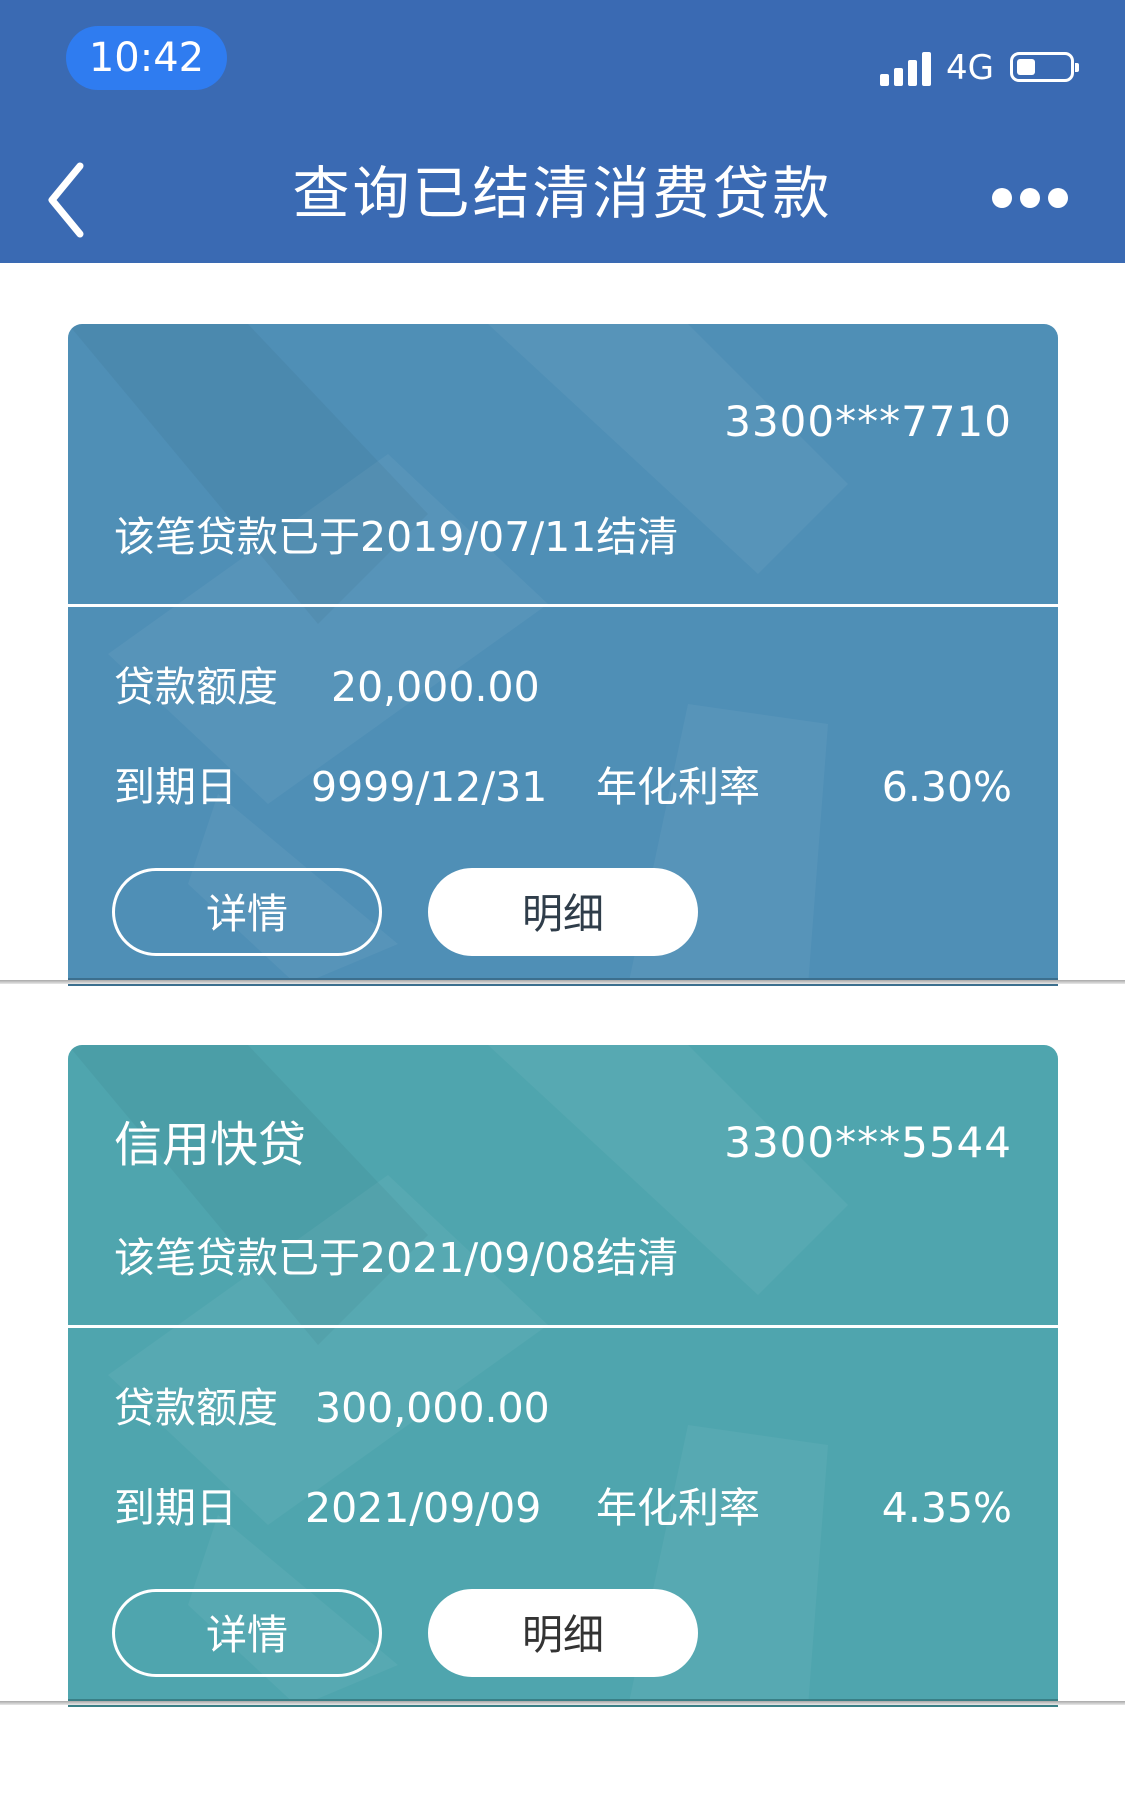  What do you see at coordinates (946, 1508) in the screenshot?
I see `rate-value: 4.35%` at bounding box center [946, 1508].